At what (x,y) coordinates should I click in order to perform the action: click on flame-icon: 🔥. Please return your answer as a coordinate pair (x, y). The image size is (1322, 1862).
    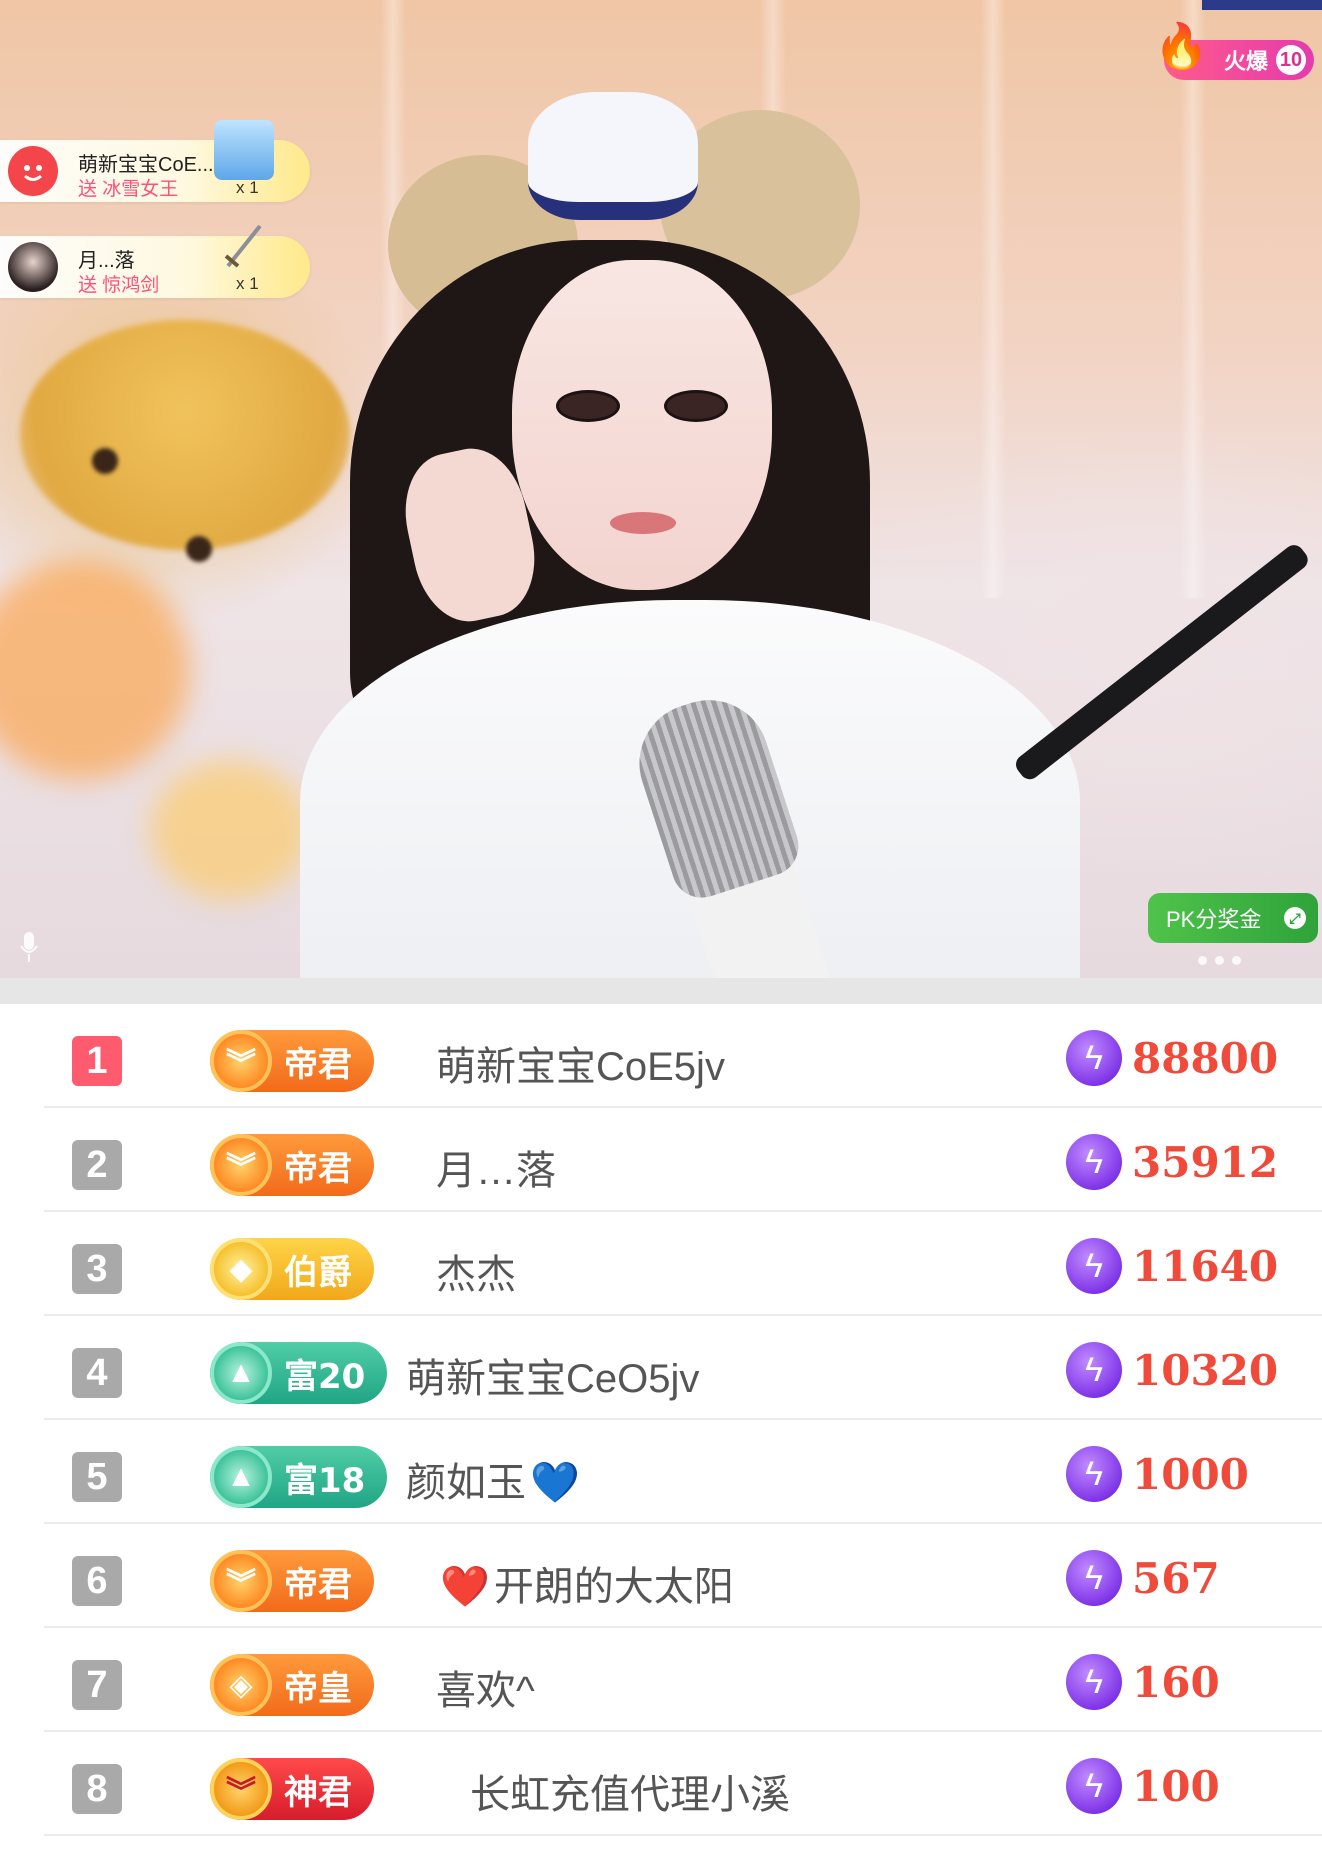
    Looking at the image, I should click on (1181, 46).